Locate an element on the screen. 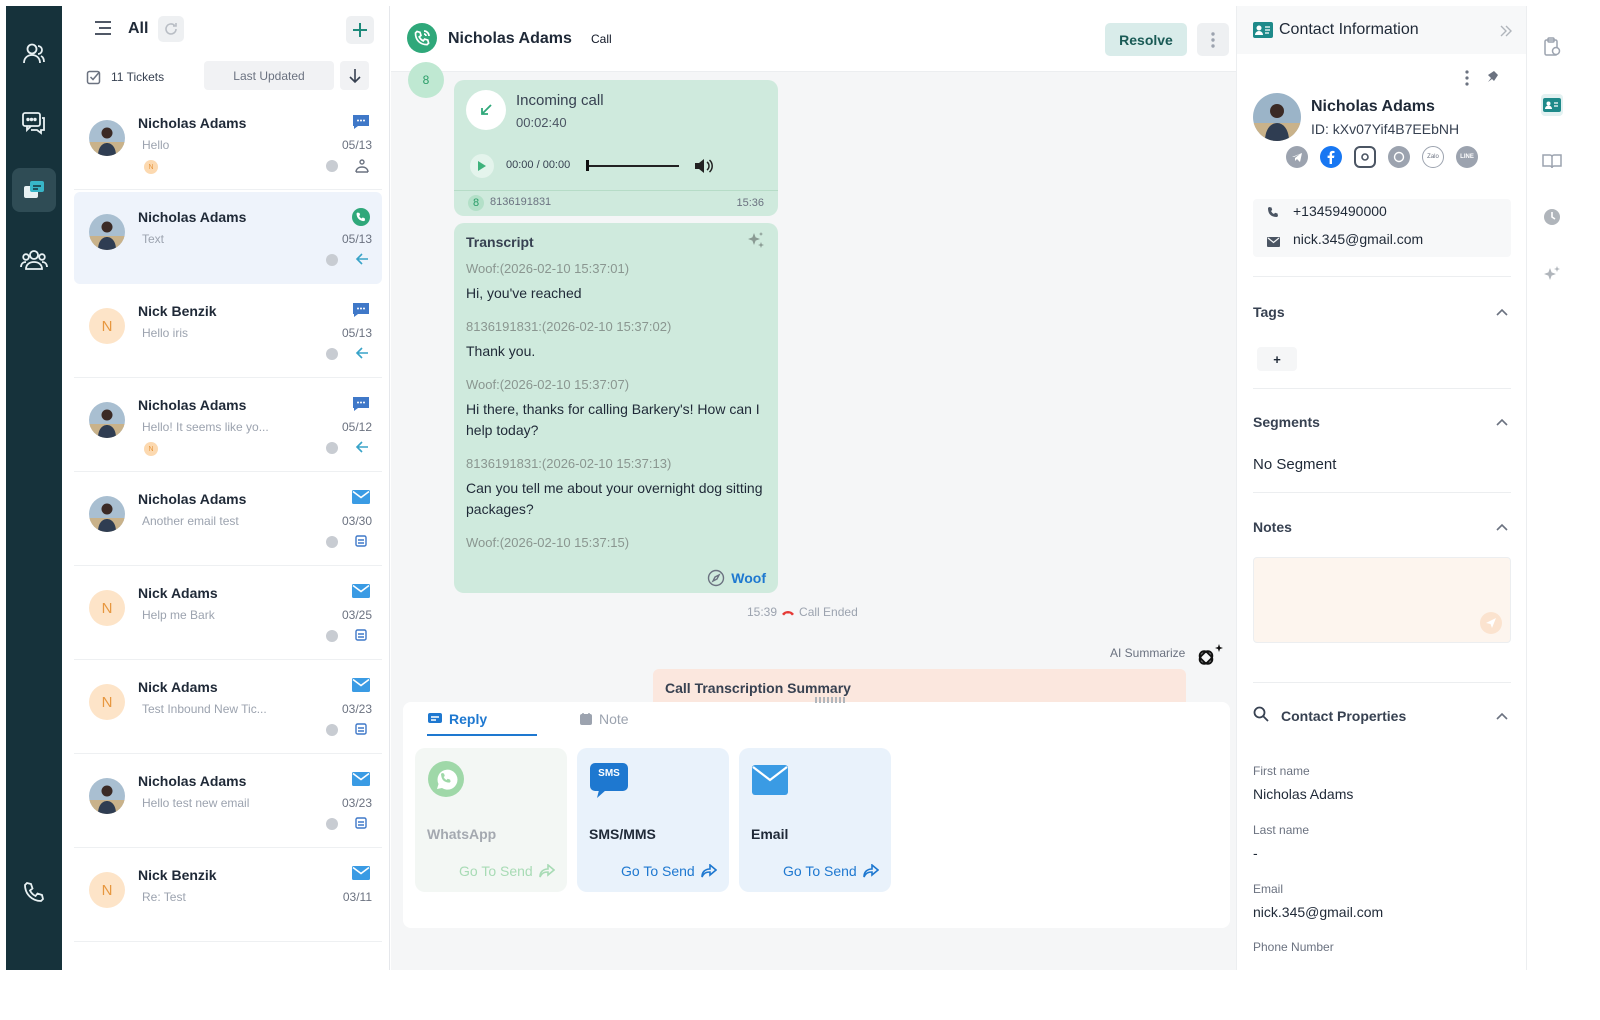 The width and height of the screenshot is (1600, 1020). notes-textarea is located at coordinates (1382, 600).